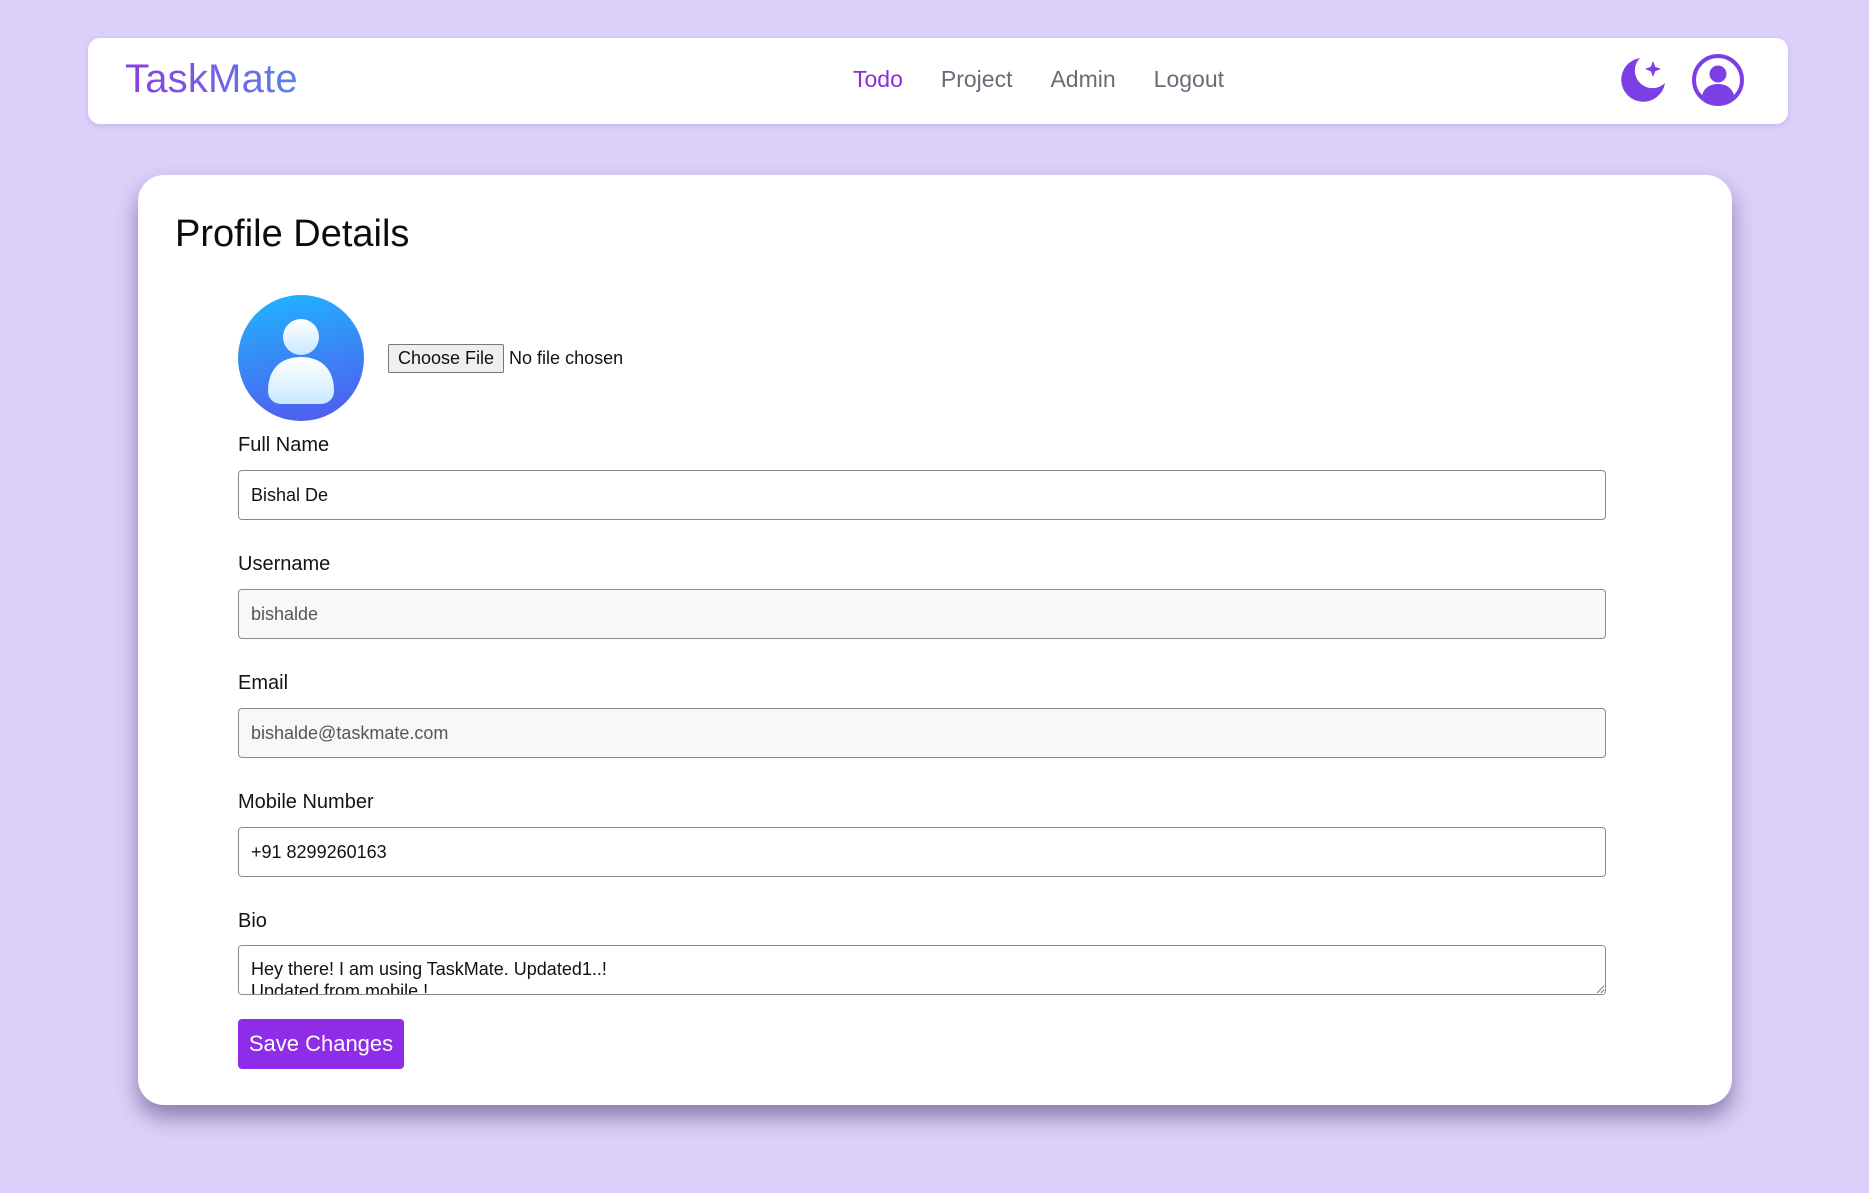 Image resolution: width=1869 pixels, height=1193 pixels. I want to click on username-label: Username, so click(284, 564).